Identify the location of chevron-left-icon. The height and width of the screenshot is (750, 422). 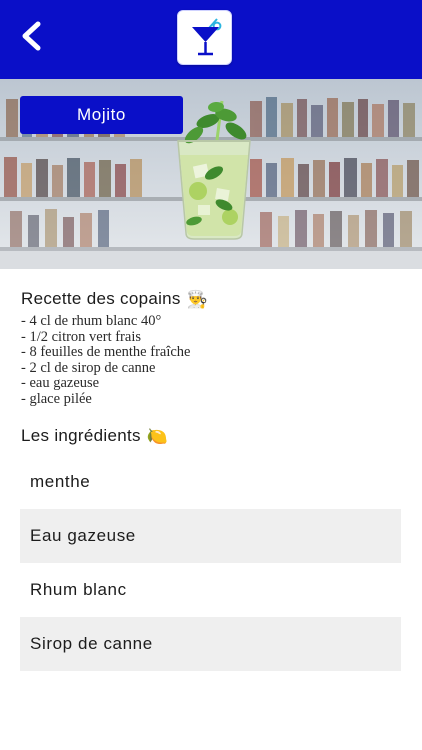
(31, 36).